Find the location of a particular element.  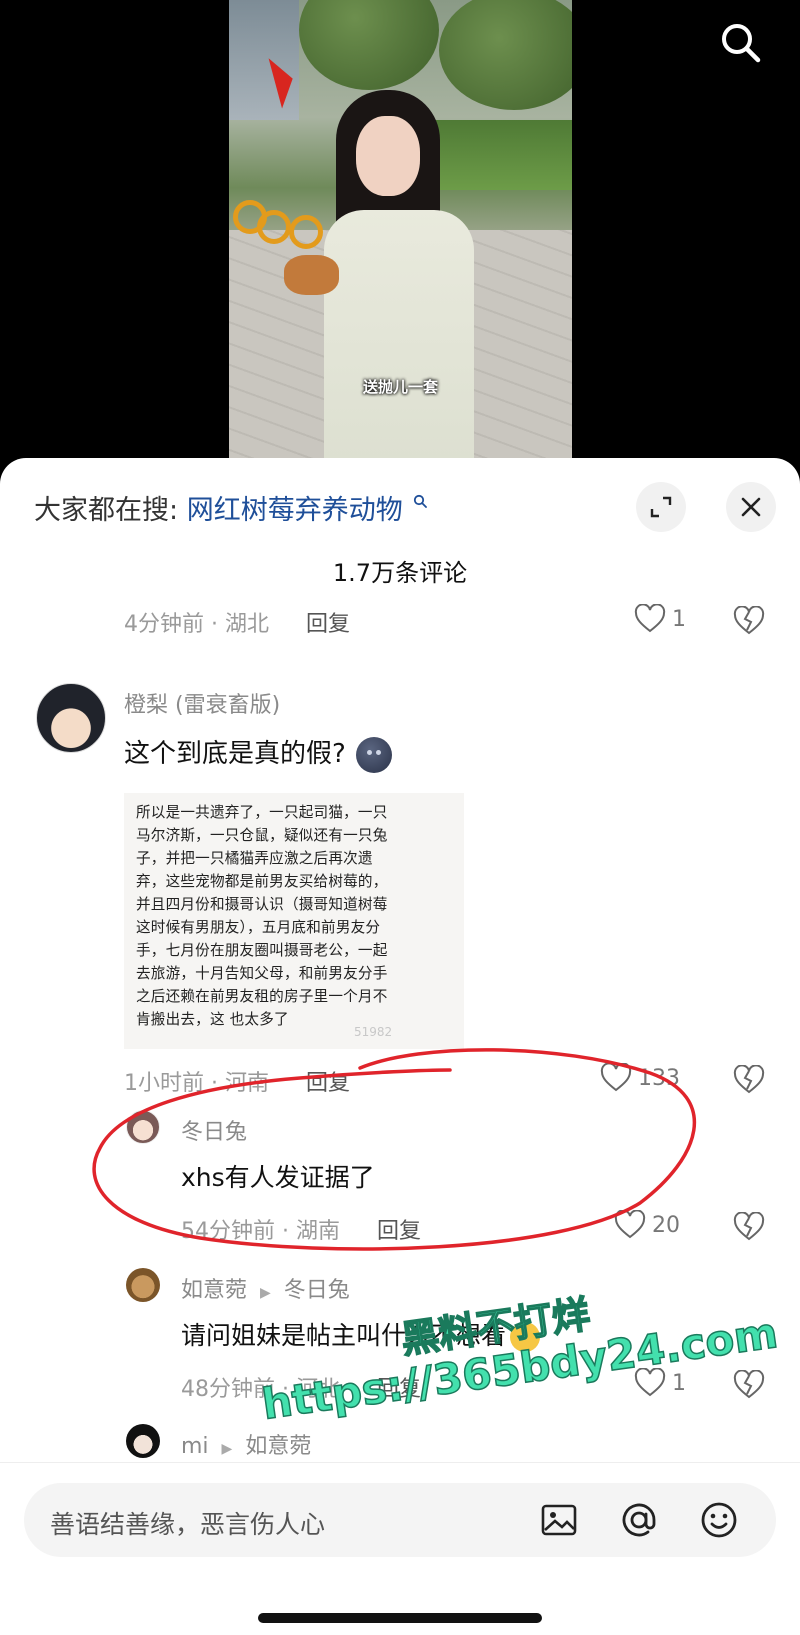

expand-icon is located at coordinates (661, 507).